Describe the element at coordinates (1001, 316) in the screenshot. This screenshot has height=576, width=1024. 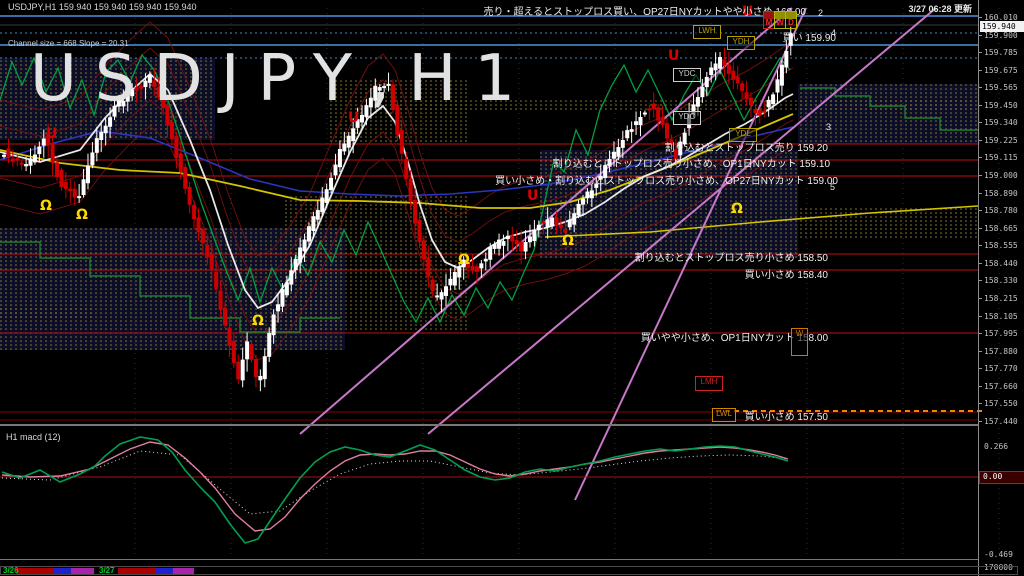
I see `price-axis-label: 158.105` at that location.